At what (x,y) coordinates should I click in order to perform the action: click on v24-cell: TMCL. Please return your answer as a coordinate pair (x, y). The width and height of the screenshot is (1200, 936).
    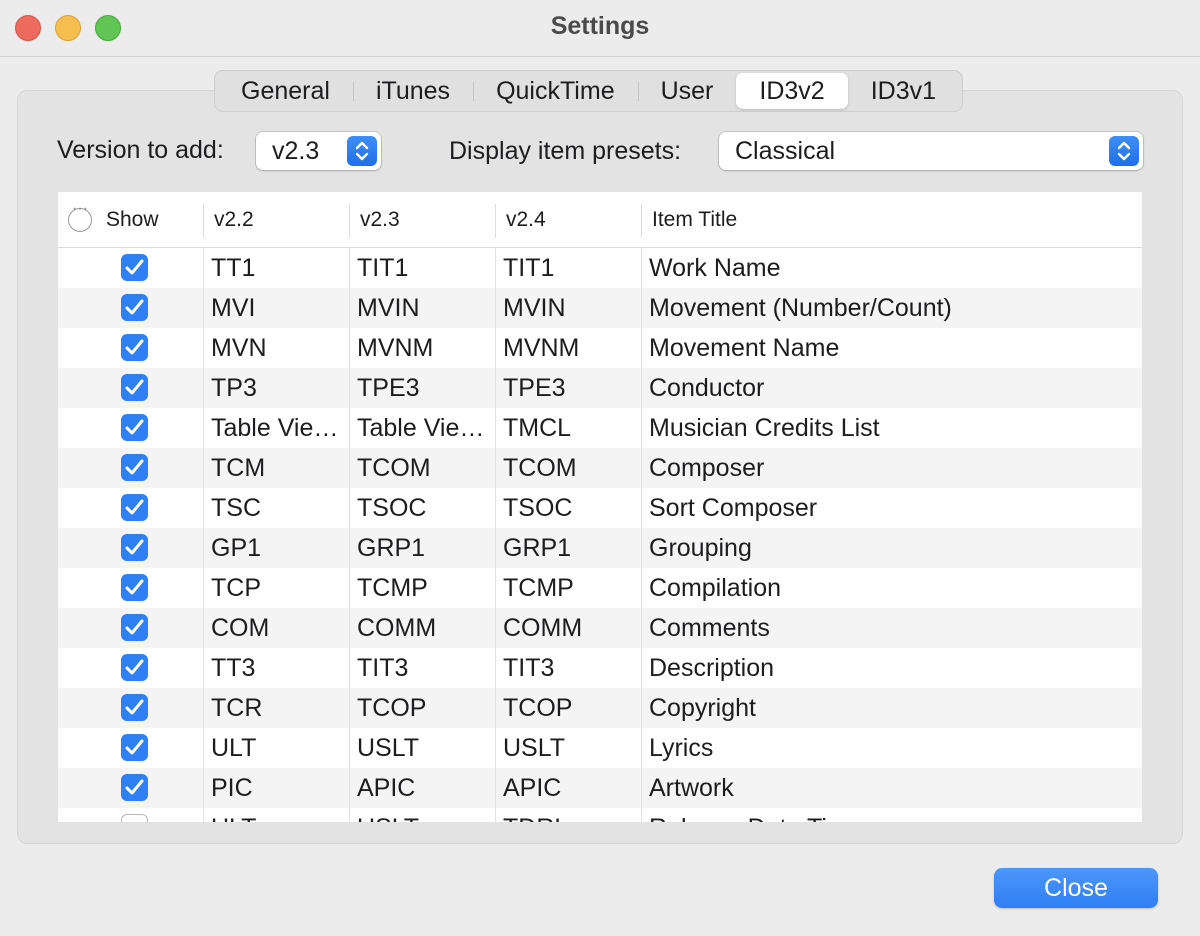
    Looking at the image, I should click on (537, 428).